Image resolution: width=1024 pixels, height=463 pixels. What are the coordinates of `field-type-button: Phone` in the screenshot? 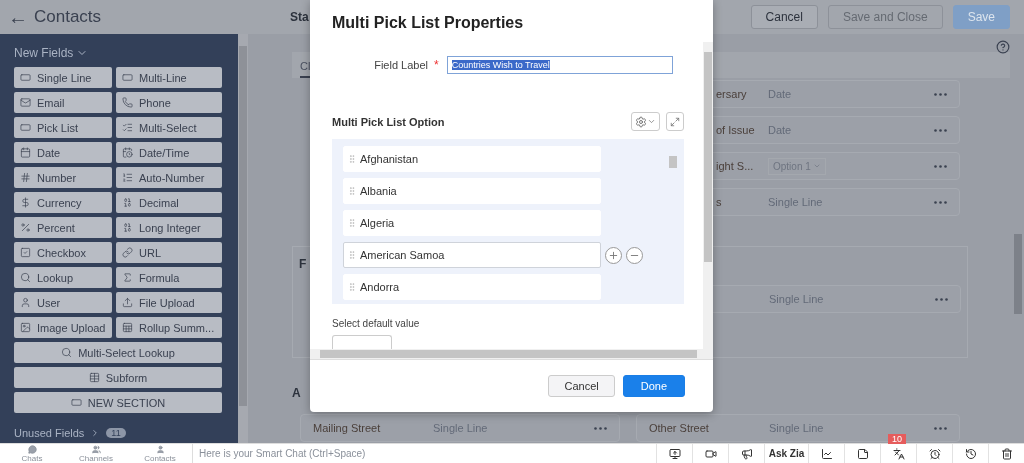 It's located at (169, 102).